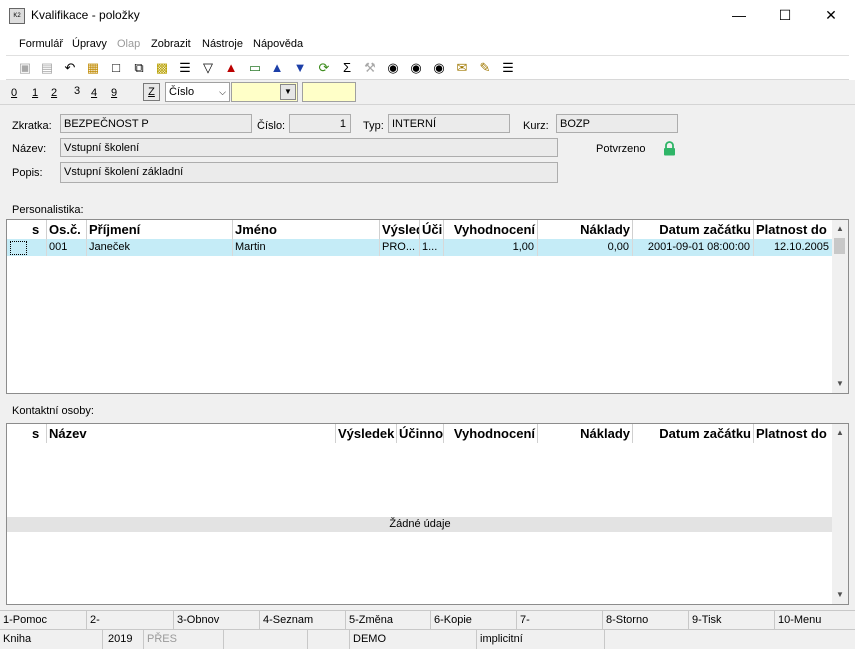 The height and width of the screenshot is (649, 855). I want to click on cell-datum: 2001-09-01 08:00:00, so click(693, 247).